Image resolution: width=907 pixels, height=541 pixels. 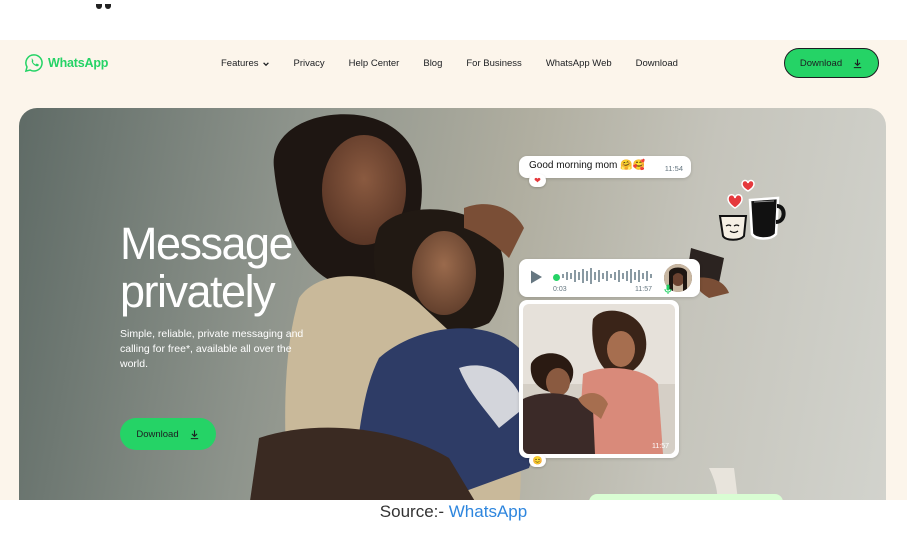 I want to click on voice-time: 11:57, so click(x=643, y=289).